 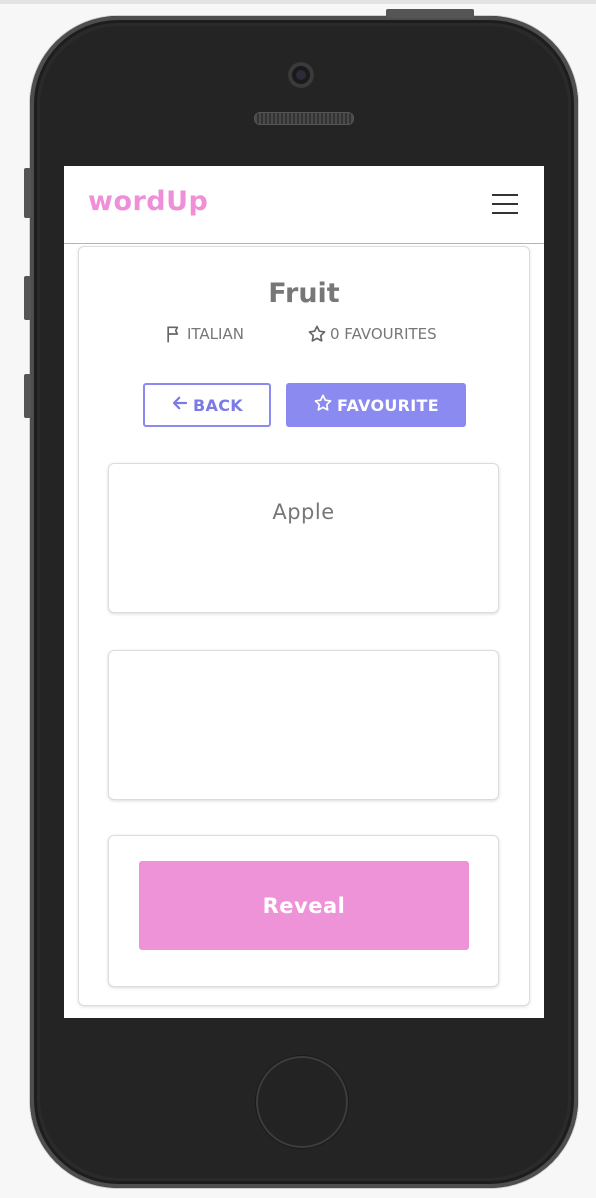 I want to click on phone-volume-up-button, so click(x=27, y=298).